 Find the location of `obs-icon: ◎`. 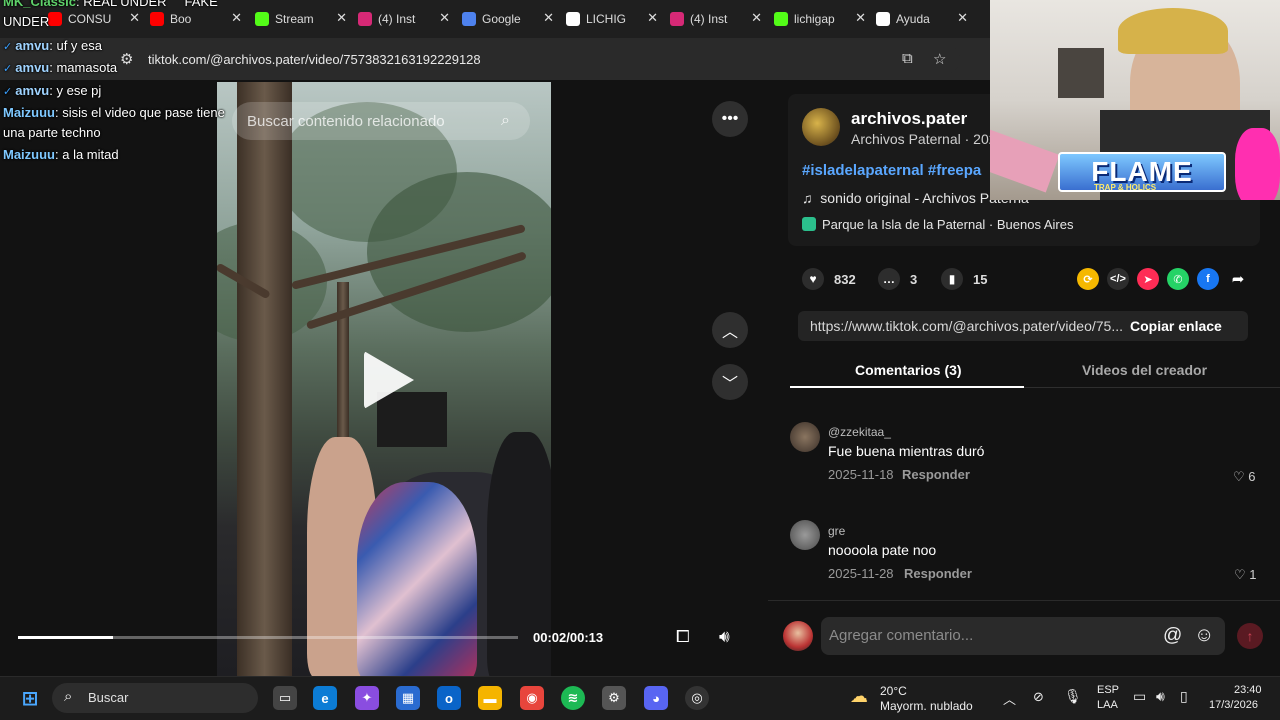

obs-icon: ◎ is located at coordinates (697, 698).